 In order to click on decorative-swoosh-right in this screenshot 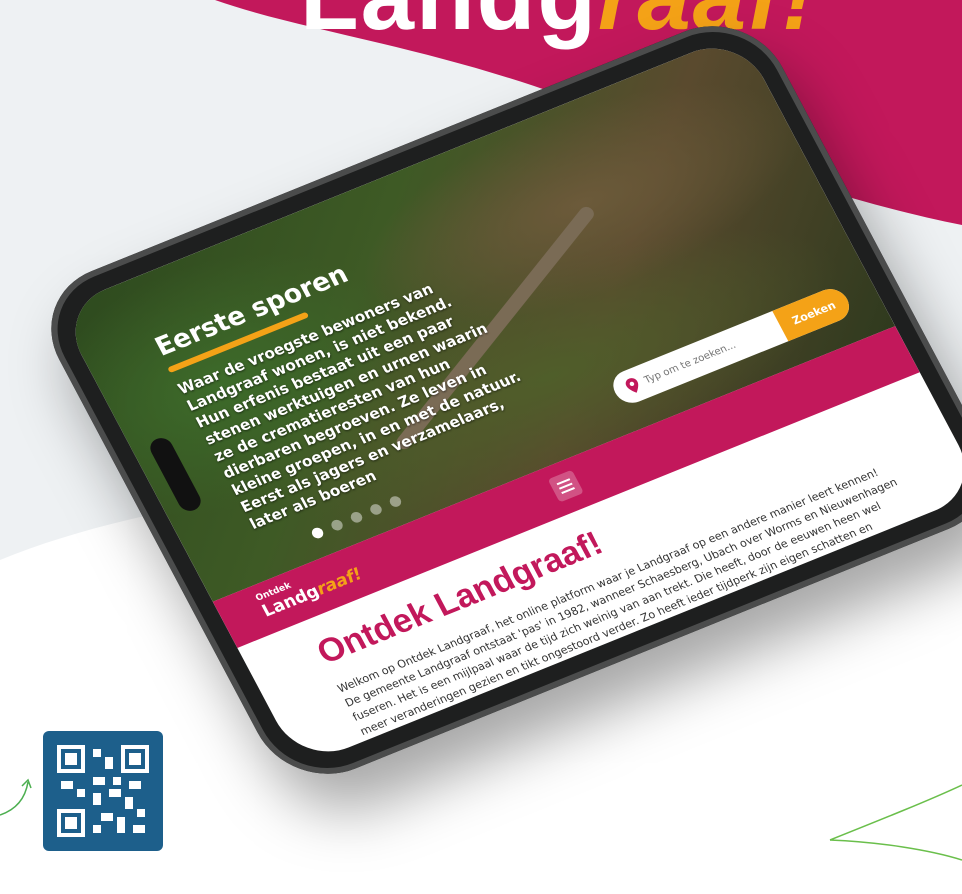, I will do `click(895, 822)`.